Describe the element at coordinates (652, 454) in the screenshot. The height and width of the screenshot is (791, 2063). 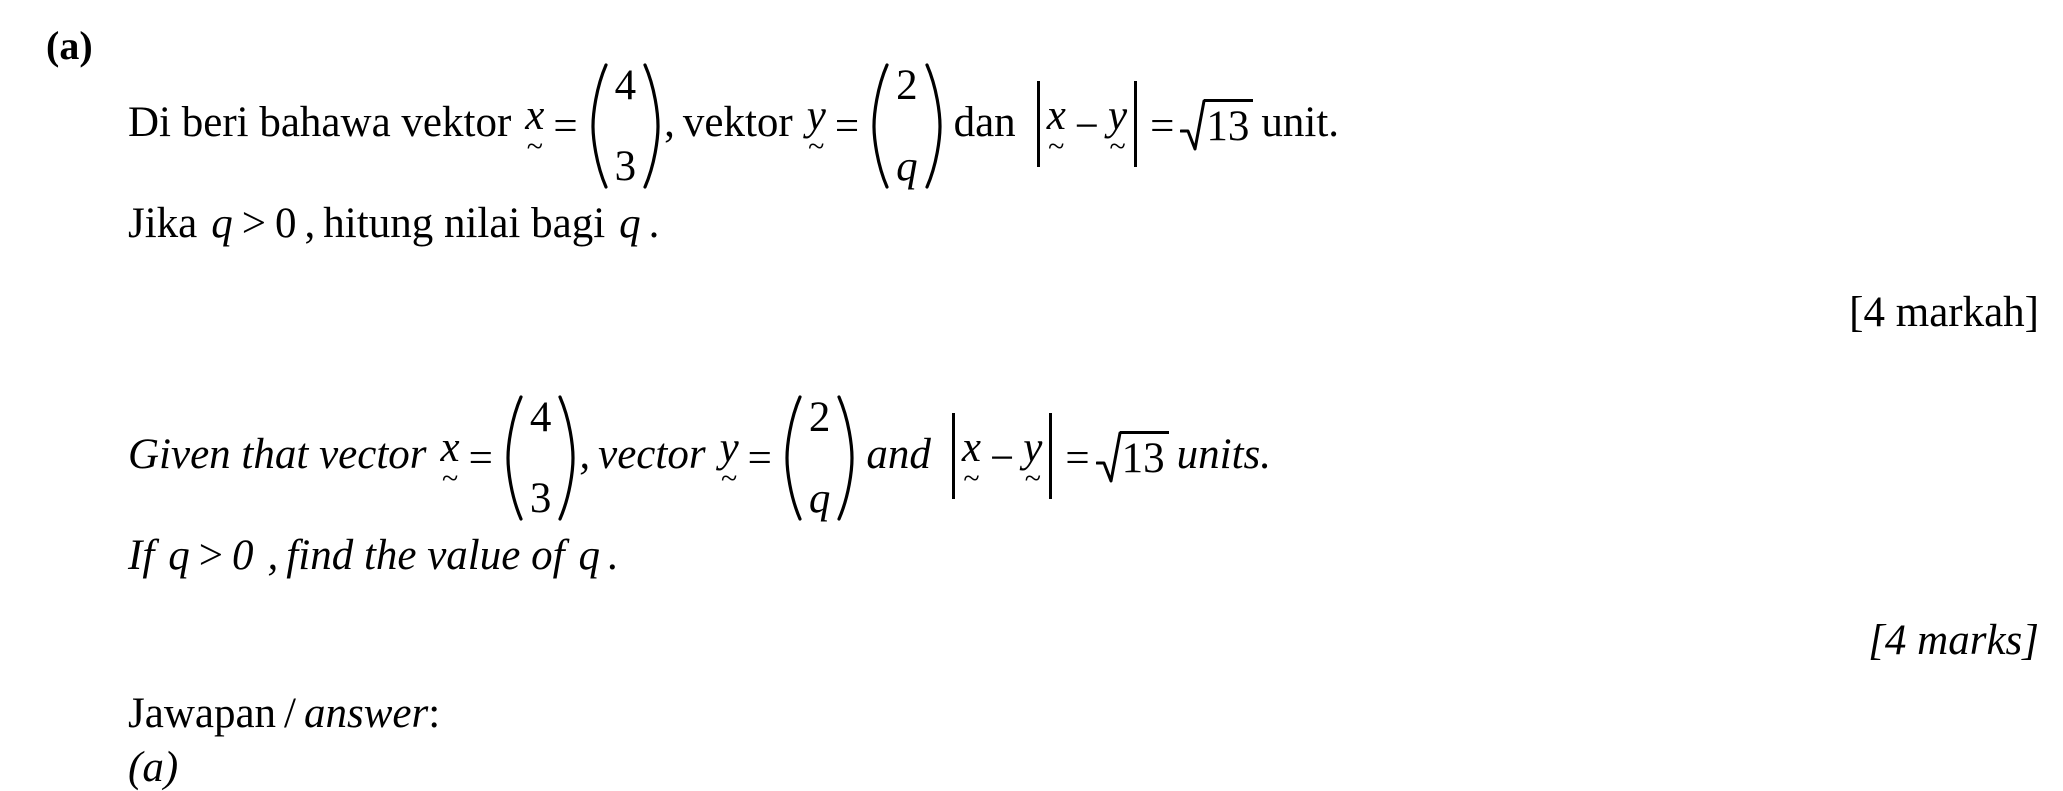
I see `english-line1-mid: vector` at that location.